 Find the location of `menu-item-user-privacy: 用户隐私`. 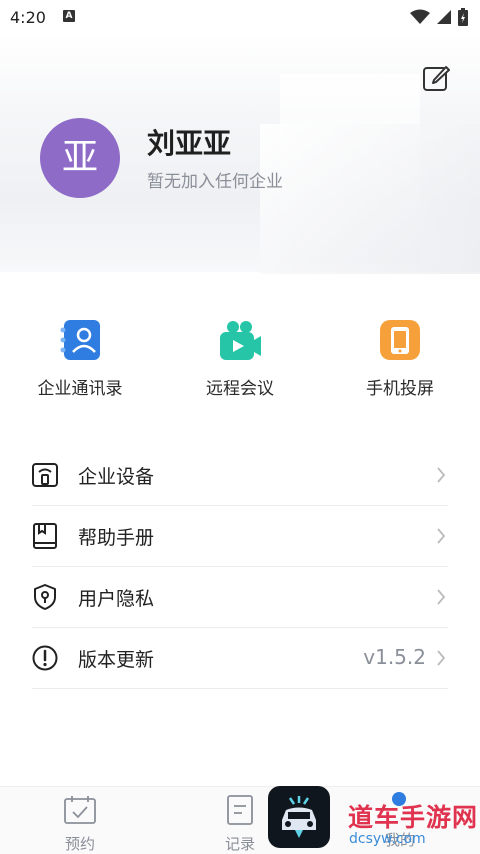

menu-item-user-privacy: 用户隐私 is located at coordinates (240, 597).